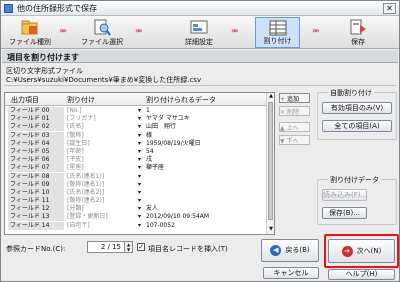 The image size is (400, 282). I want to click on file-search-icon, so click(102, 27).